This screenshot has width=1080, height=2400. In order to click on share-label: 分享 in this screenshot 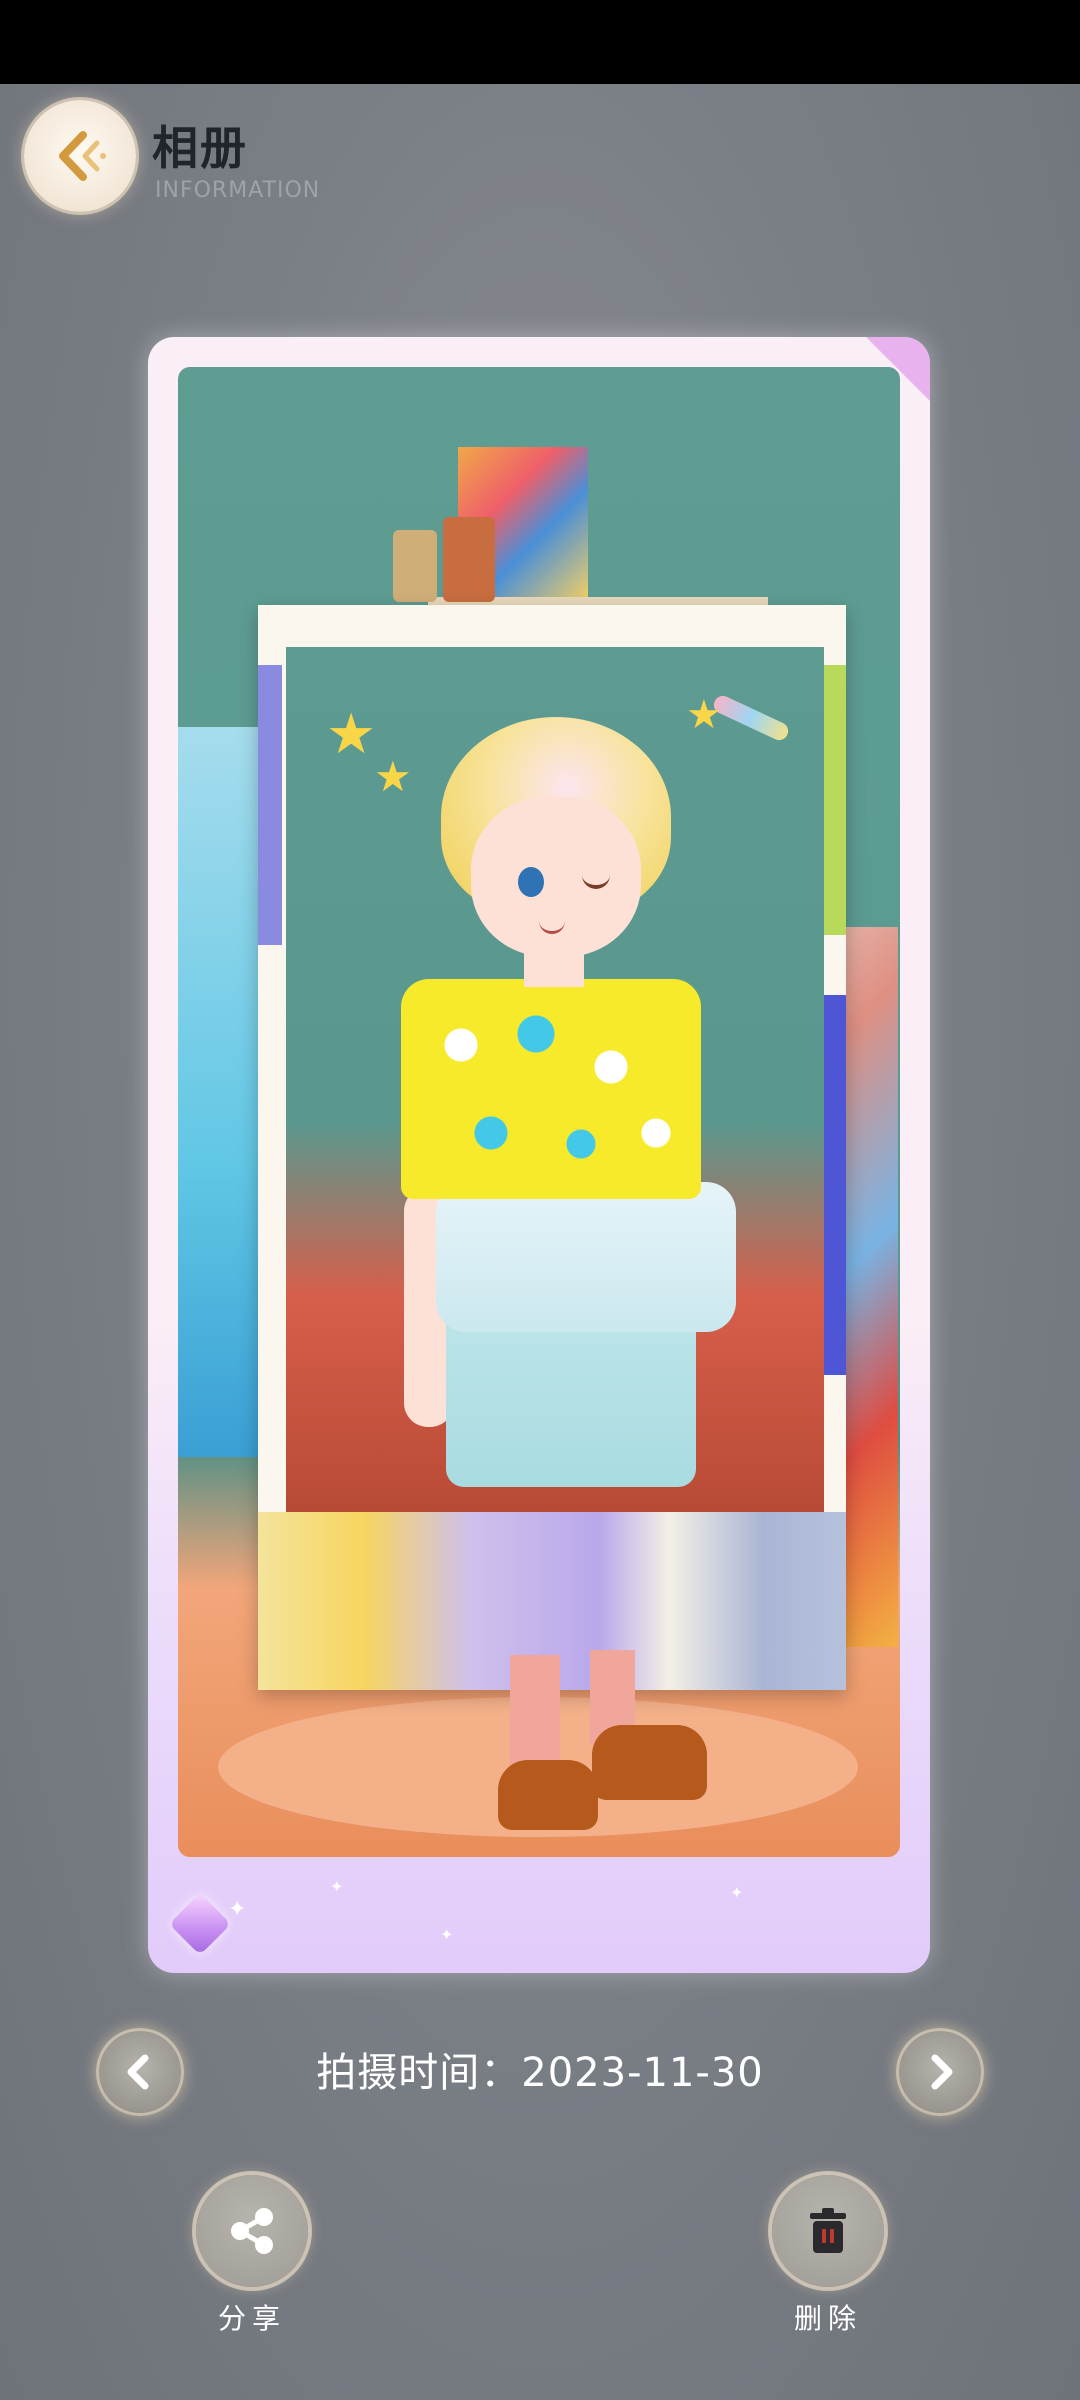, I will do `click(251, 2318)`.